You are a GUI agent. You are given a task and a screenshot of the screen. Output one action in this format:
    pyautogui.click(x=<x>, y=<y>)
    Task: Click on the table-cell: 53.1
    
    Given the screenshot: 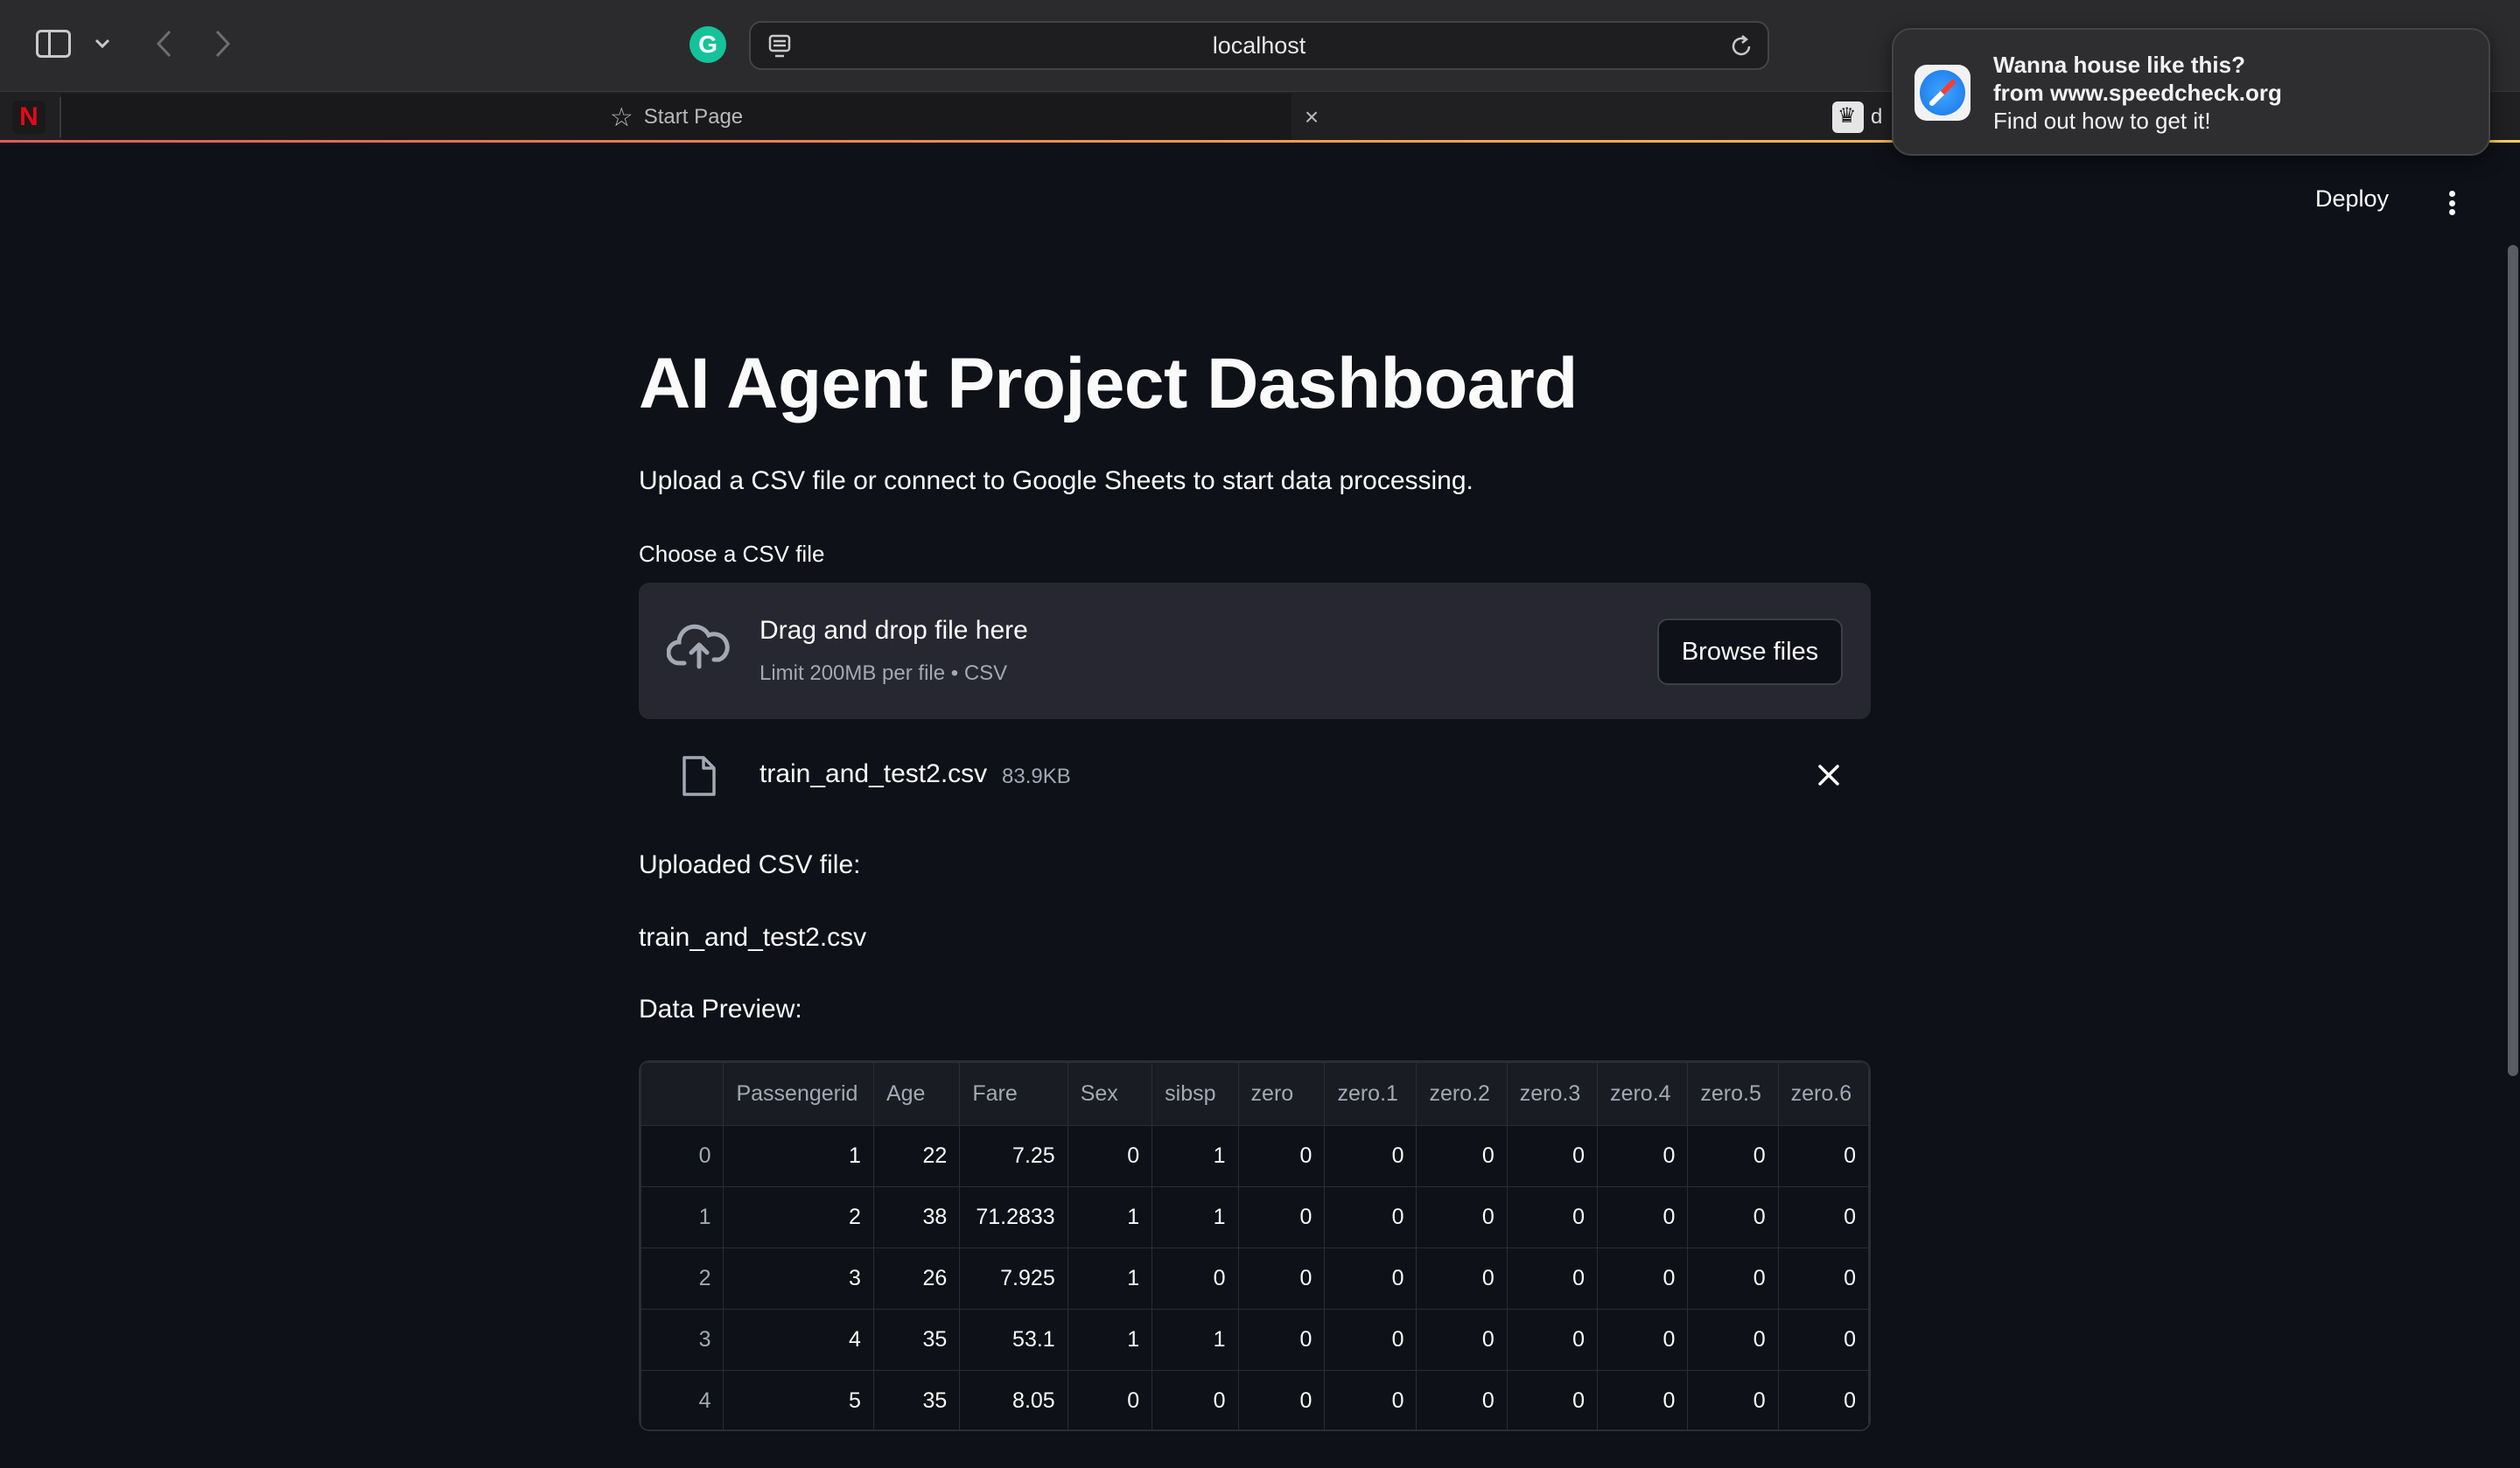 What is the action you would take?
    pyautogui.click(x=1013, y=1340)
    